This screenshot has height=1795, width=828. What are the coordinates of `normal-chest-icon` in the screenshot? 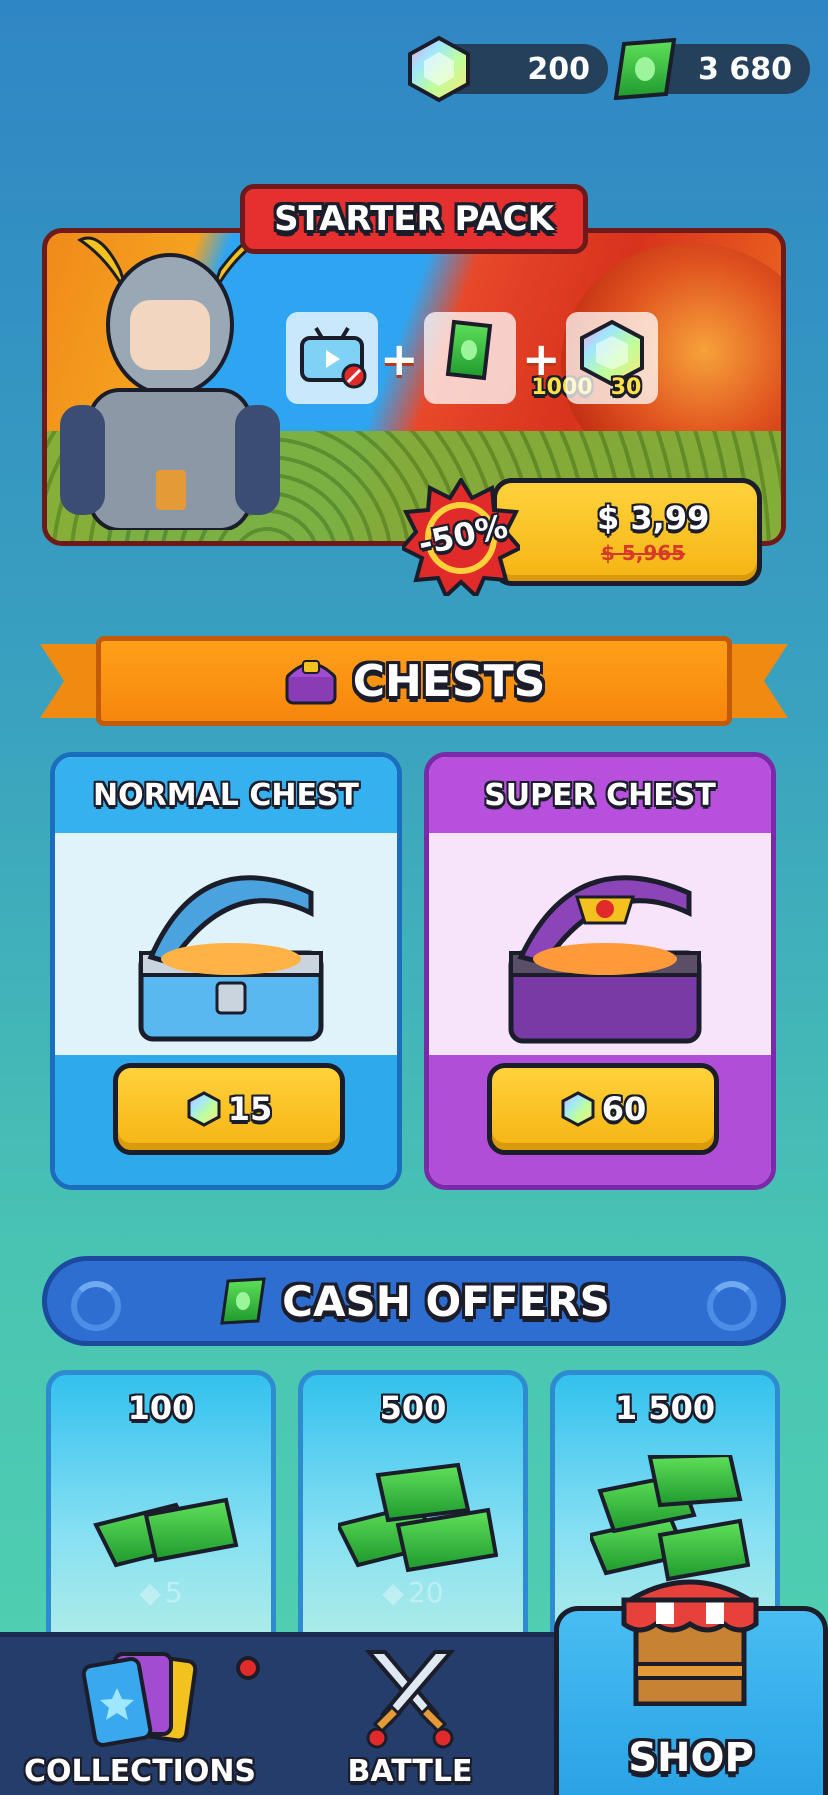 It's located at (231, 958).